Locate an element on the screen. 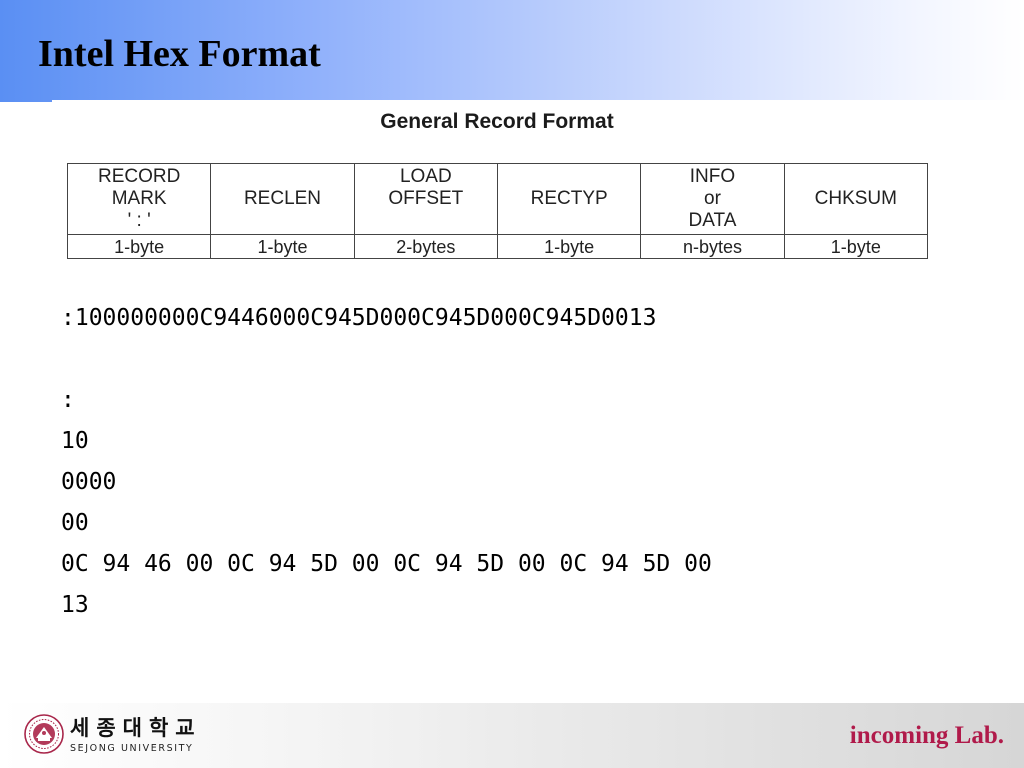 This screenshot has width=1024, height=768. size-info-data: n-bytes is located at coordinates (712, 246).